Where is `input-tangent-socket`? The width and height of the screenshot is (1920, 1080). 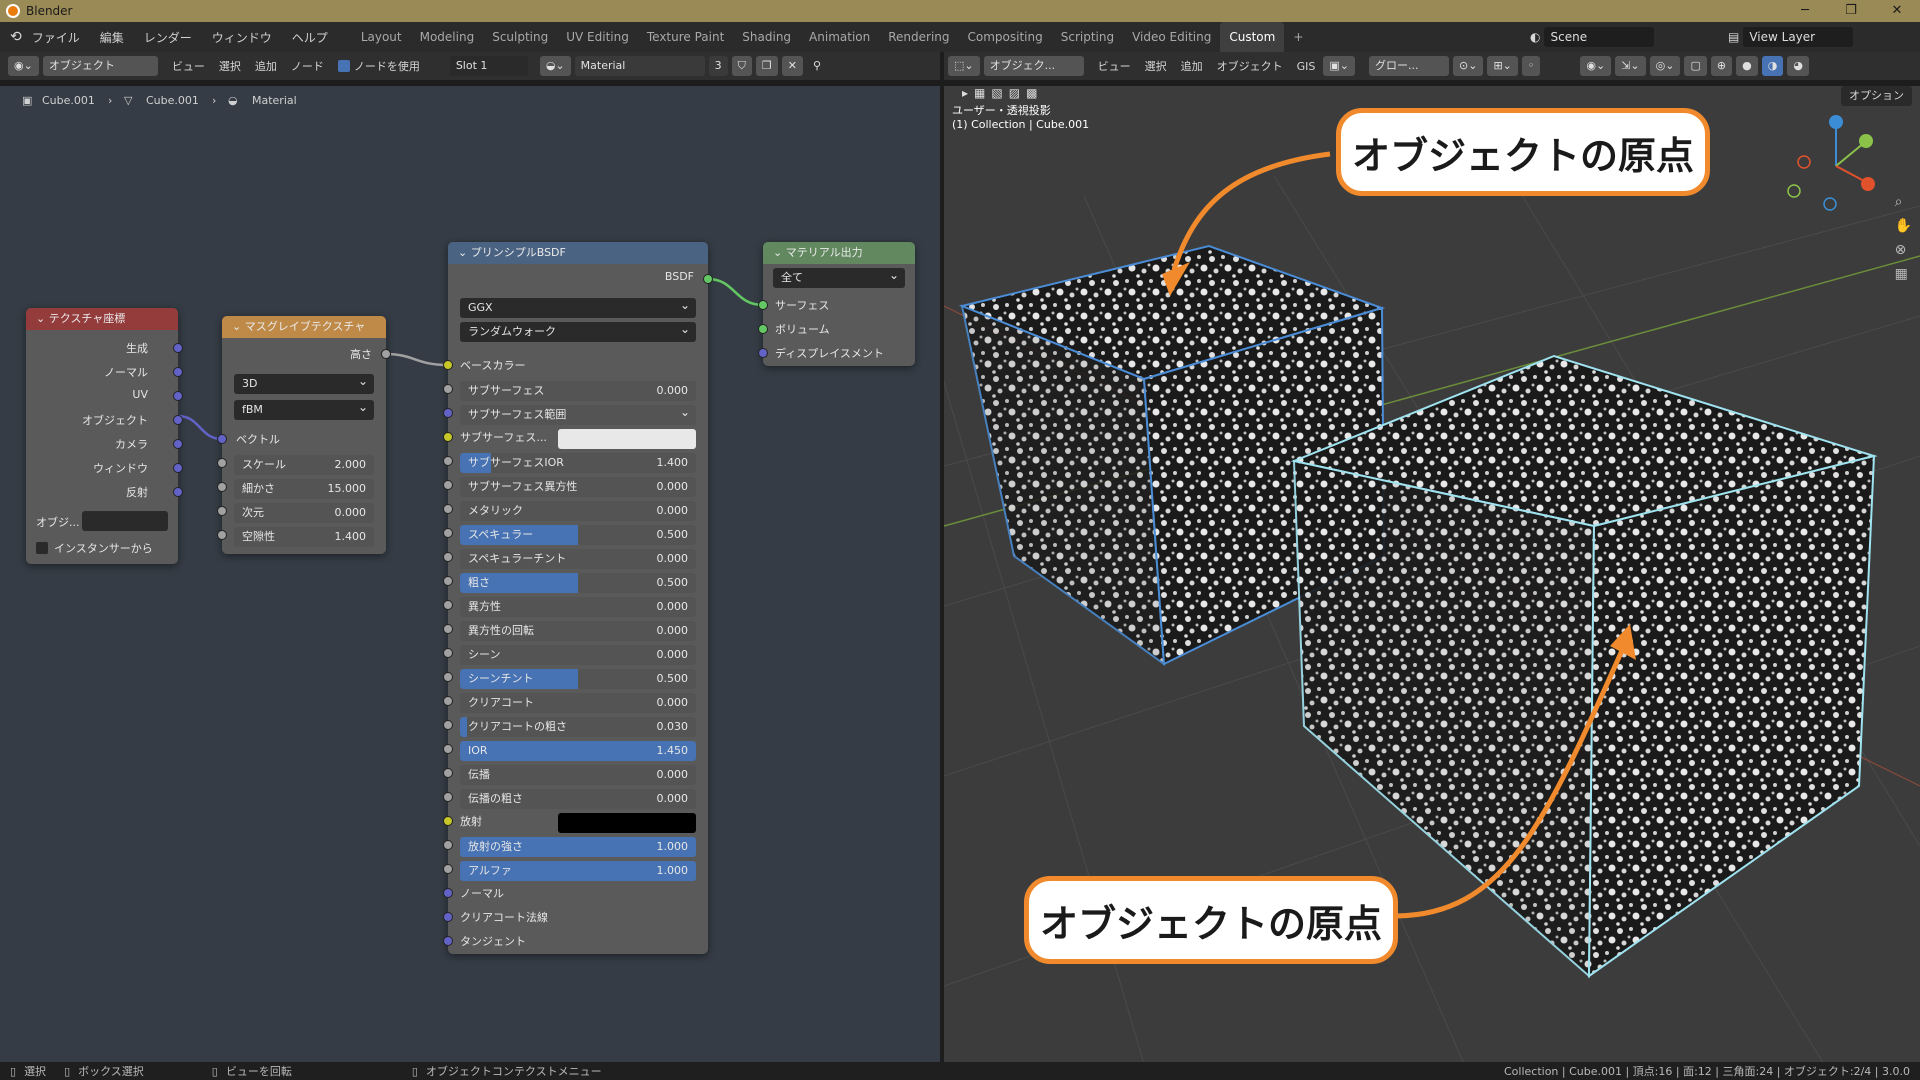 input-tangent-socket is located at coordinates (448, 941).